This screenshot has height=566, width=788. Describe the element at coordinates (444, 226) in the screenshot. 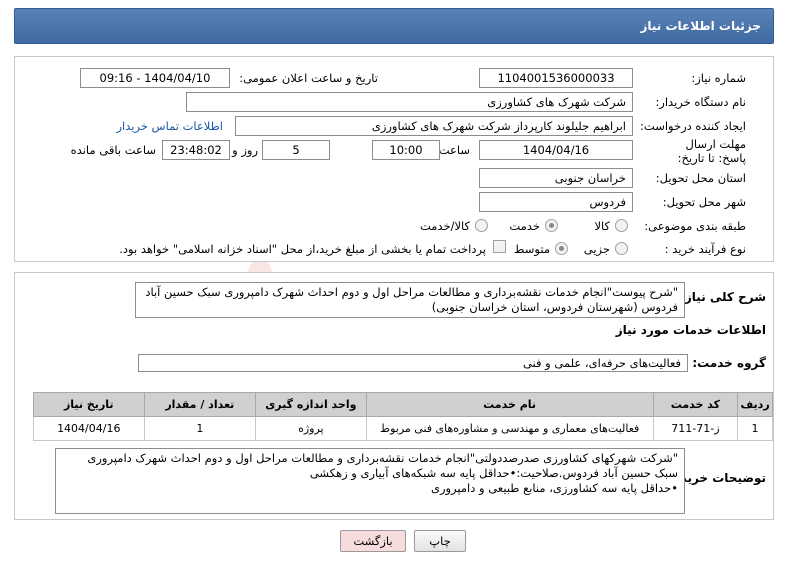

I see `category-option-goods-service: کالا/خدمت` at that location.